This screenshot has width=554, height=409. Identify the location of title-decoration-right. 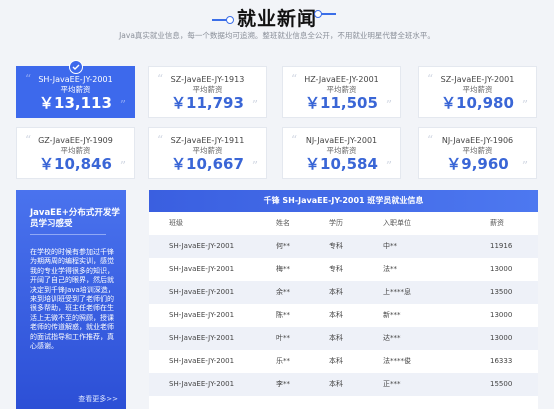
(325, 14).